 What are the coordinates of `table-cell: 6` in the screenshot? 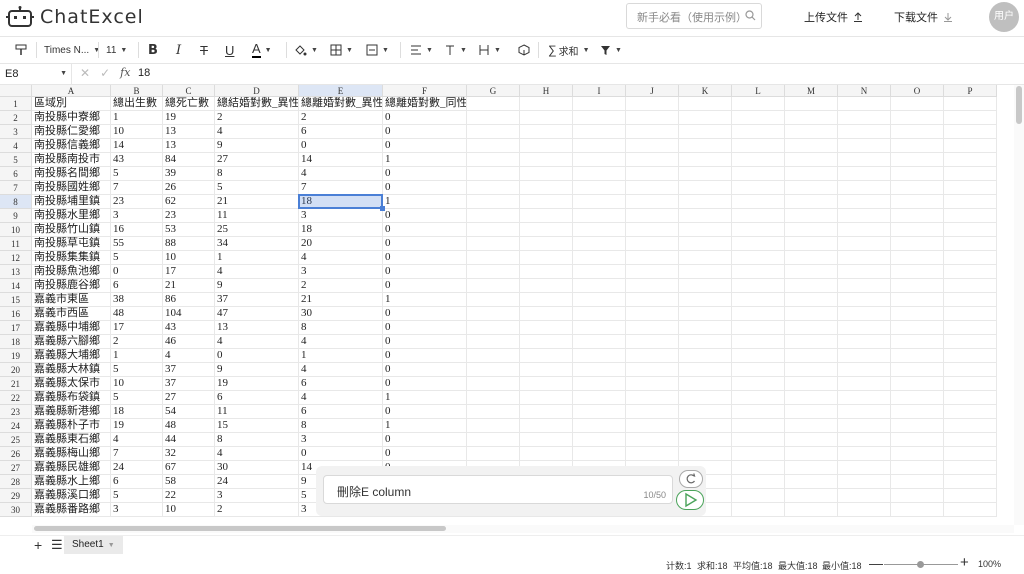 It's located at (137, 286).